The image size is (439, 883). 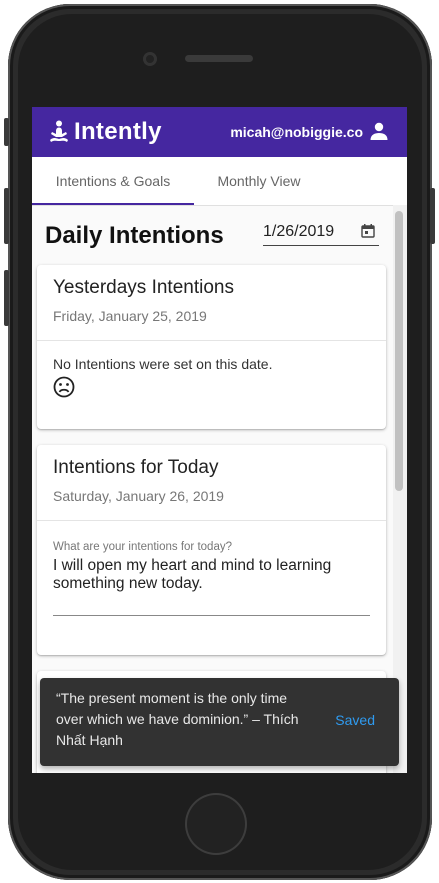 What do you see at coordinates (6, 216) in the screenshot?
I see `phone-volume-up-button` at bounding box center [6, 216].